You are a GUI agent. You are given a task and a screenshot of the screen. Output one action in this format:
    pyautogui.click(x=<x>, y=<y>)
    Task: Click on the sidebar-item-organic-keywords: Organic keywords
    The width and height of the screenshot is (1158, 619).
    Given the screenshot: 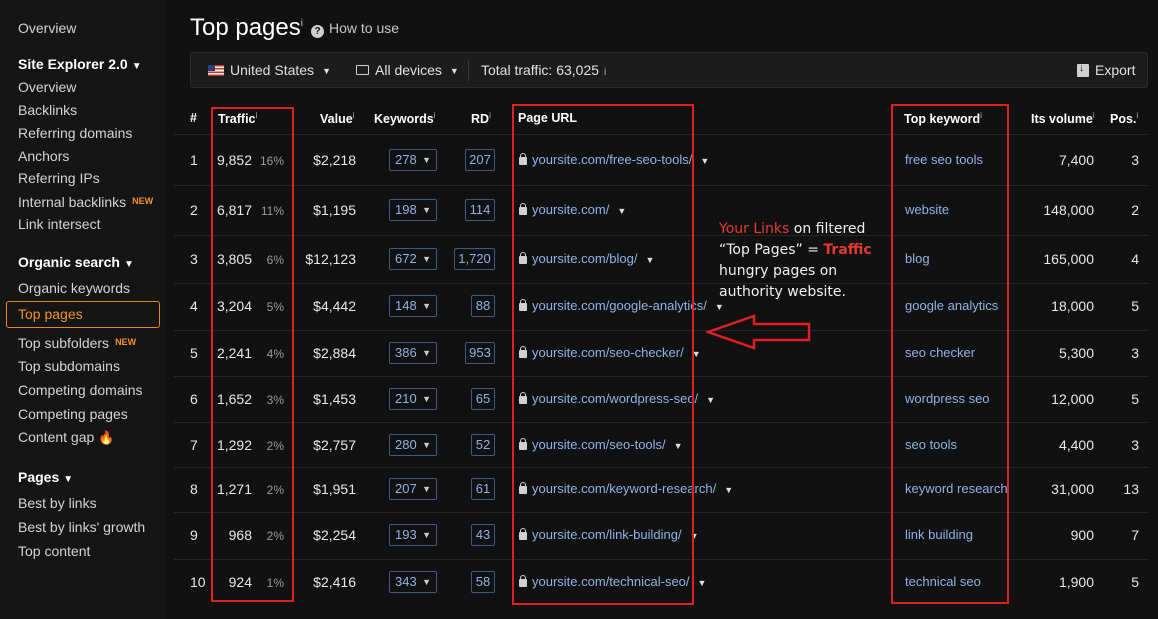 What is the action you would take?
    pyautogui.click(x=74, y=288)
    